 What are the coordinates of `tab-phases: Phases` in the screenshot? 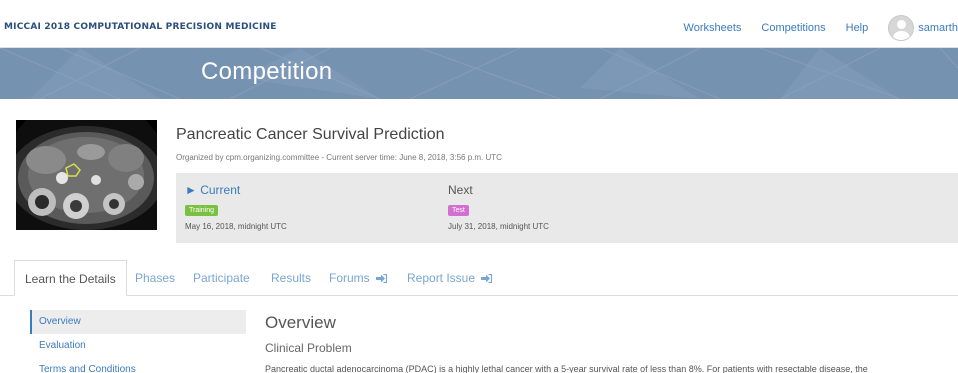 It's located at (155, 278).